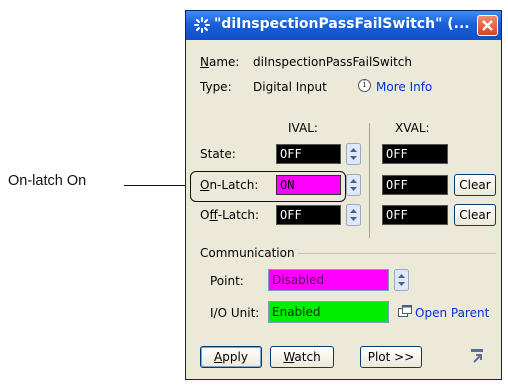 The width and height of the screenshot is (508, 386). Describe the element at coordinates (230, 215) in the screenshot. I see `off-latch-label: Off-Latch:` at that location.